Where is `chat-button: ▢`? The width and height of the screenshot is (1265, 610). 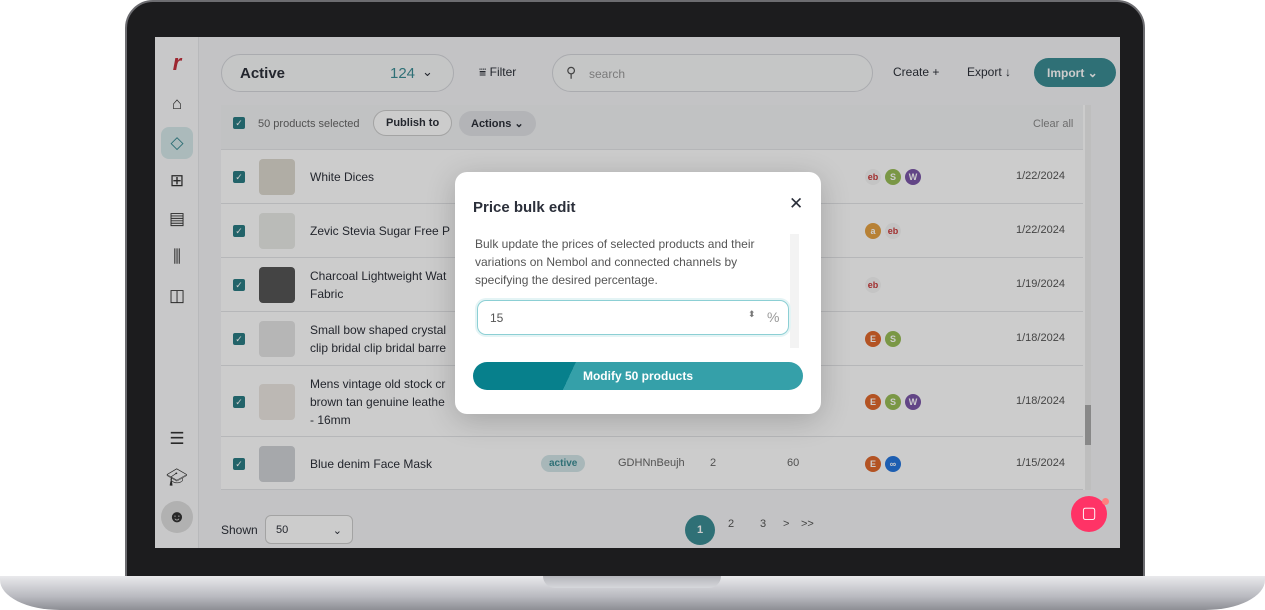 chat-button: ▢ is located at coordinates (1090, 514).